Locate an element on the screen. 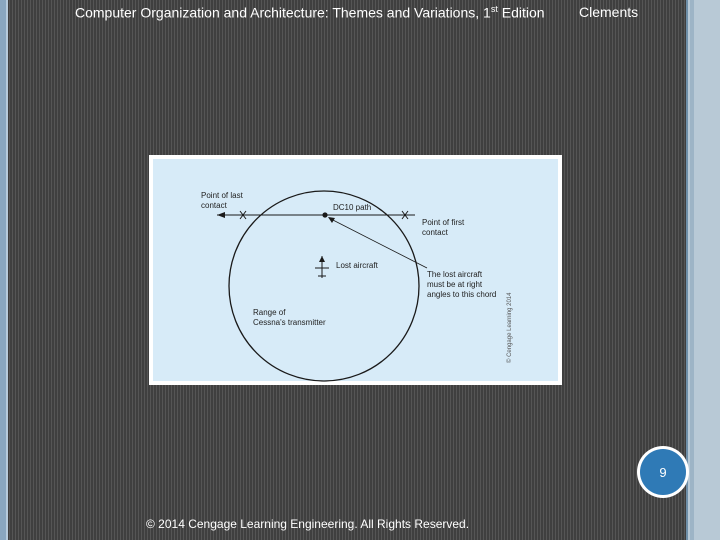  page-number-badge: 9 is located at coordinates (663, 472).